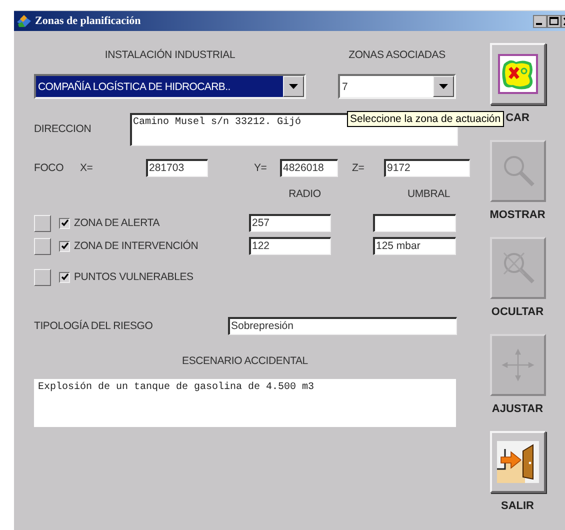  Describe the element at coordinates (342, 326) in the screenshot. I see `risk-type-field: Sobrepresión` at that location.